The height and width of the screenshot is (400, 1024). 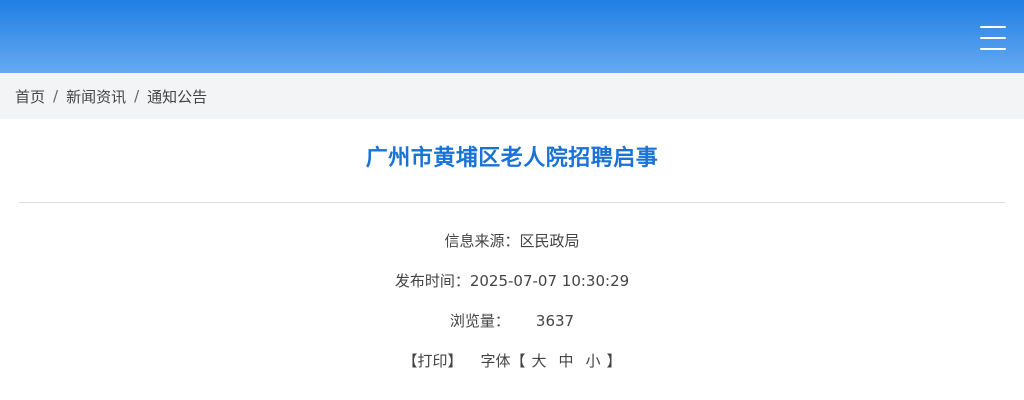 What do you see at coordinates (432, 281) in the screenshot?
I see `publish-time-label: 发布时间：` at bounding box center [432, 281].